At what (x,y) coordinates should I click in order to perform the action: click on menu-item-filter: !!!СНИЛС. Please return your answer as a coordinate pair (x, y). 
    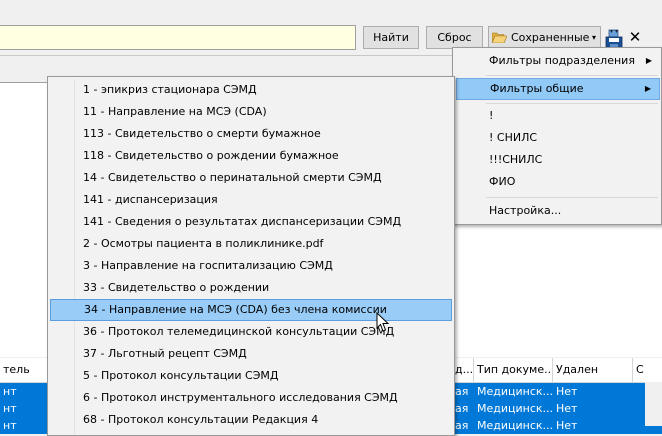
    Looking at the image, I should click on (558, 160).